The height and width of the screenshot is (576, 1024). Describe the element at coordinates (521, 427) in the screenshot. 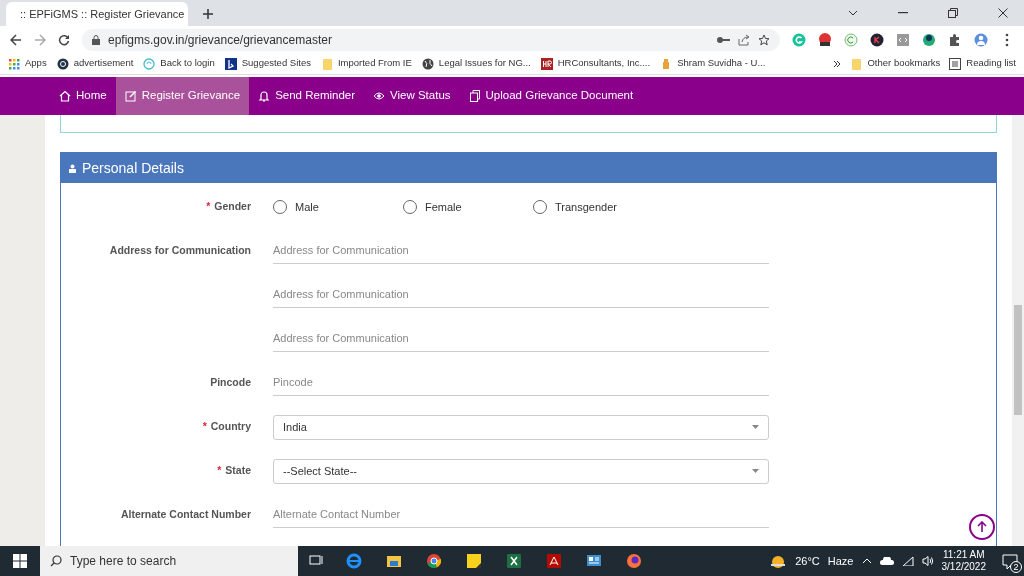

I see `dropdown-field: India` at that location.